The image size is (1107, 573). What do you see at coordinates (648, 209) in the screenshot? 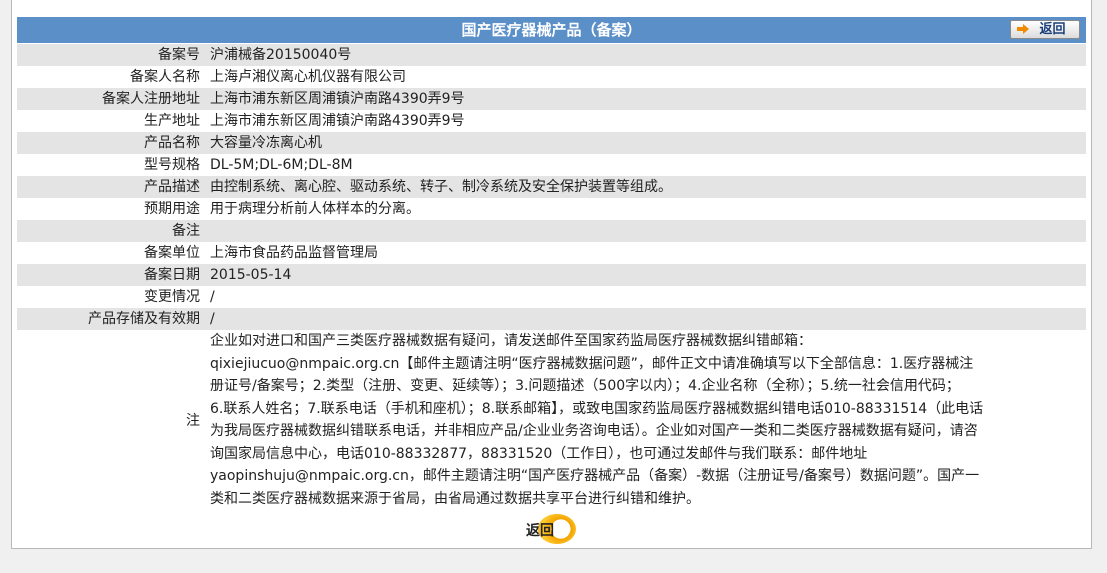
I see `field-value: 用于病理分析前人体样本的分离。` at bounding box center [648, 209].